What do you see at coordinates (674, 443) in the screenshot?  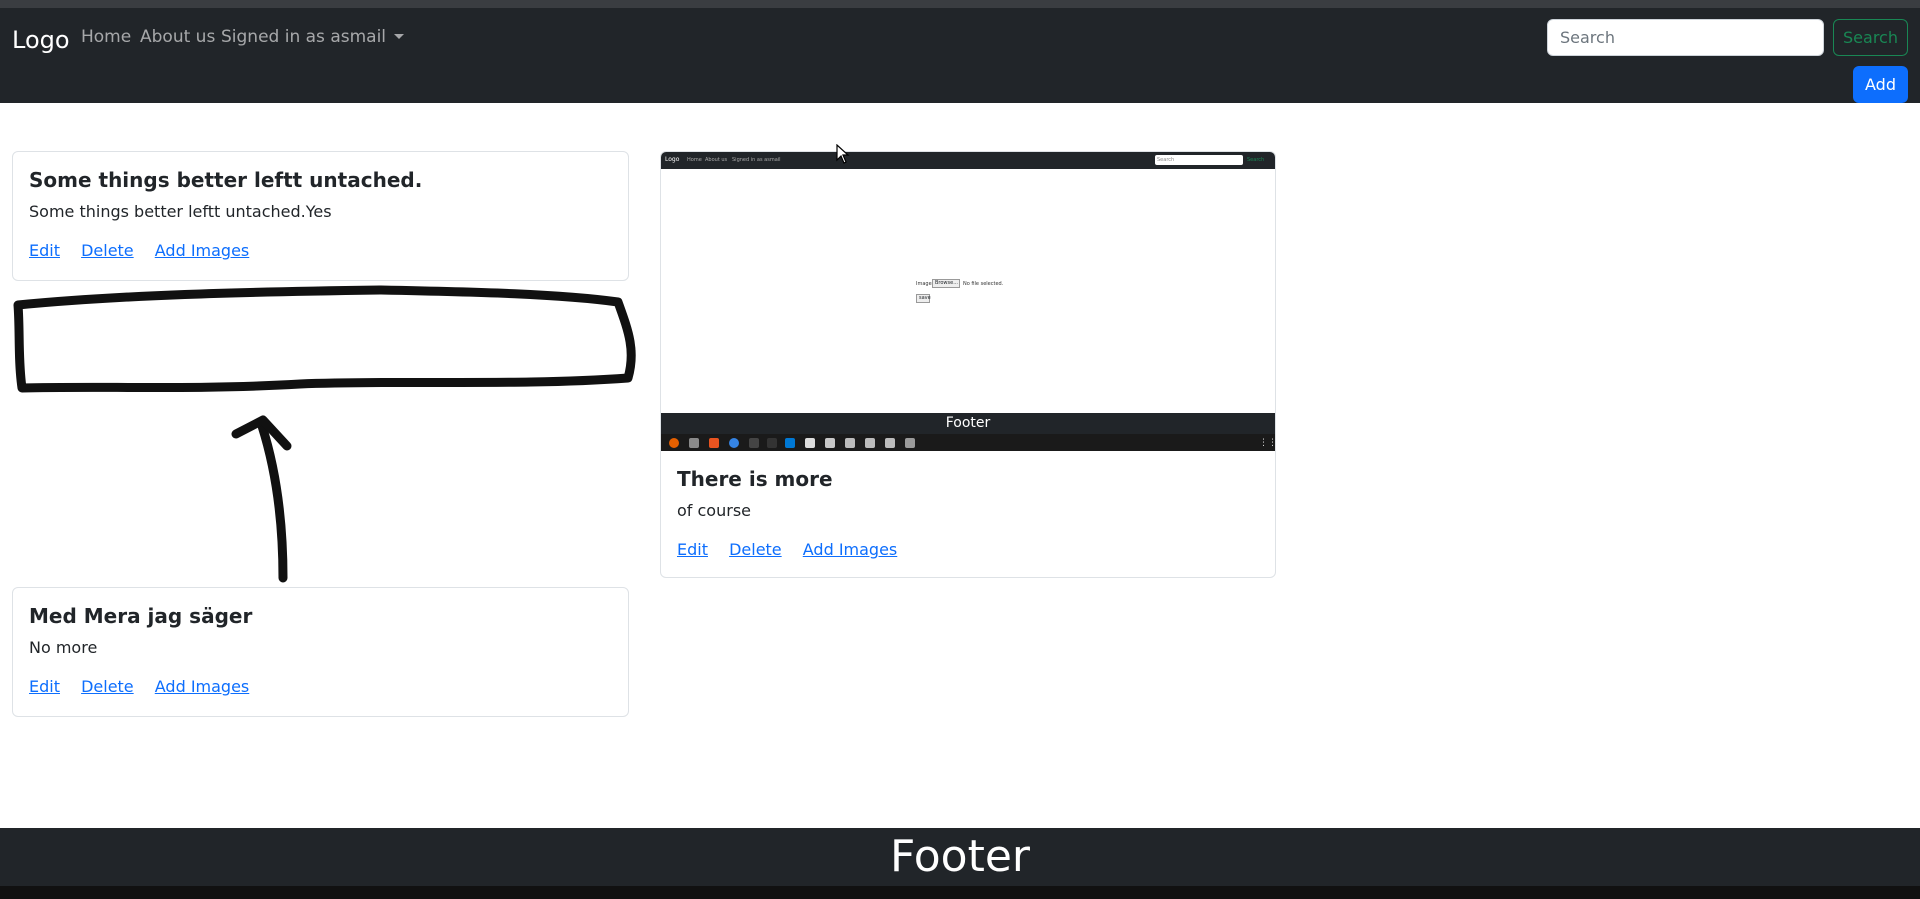 I see `firefox-icon` at bounding box center [674, 443].